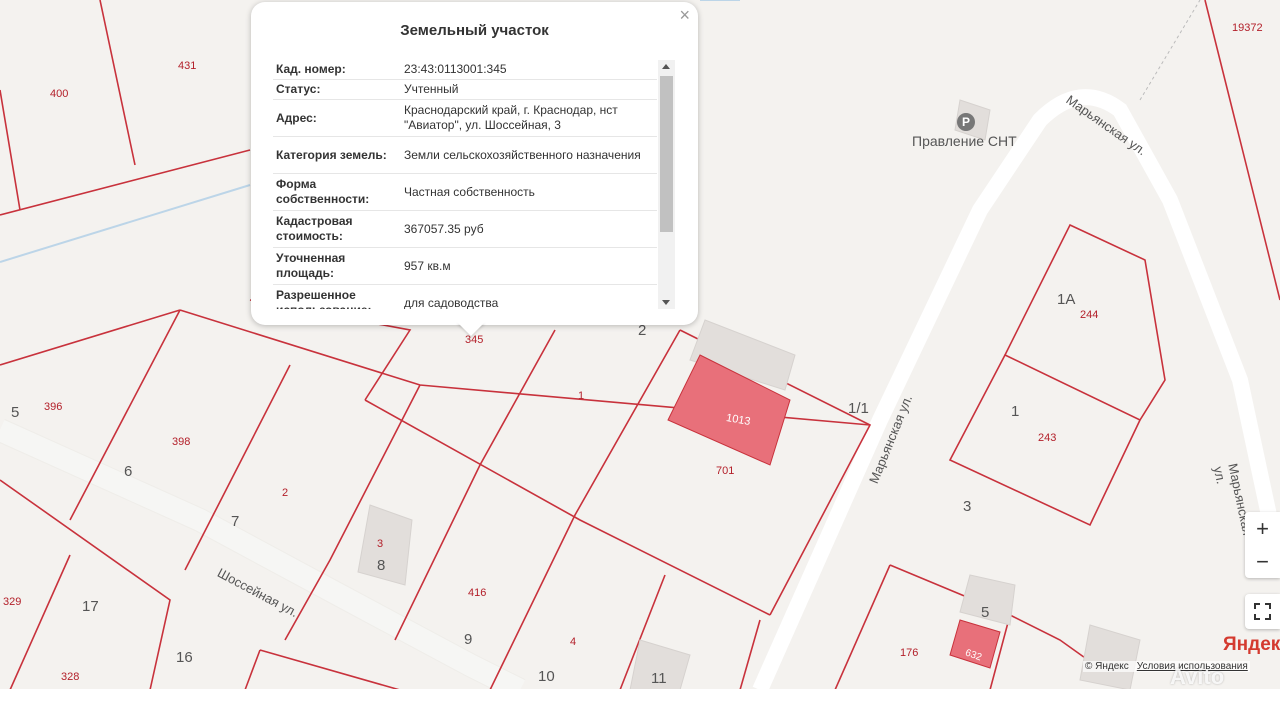  What do you see at coordinates (59, 94) in the screenshot?
I see `parcel-number: 400` at bounding box center [59, 94].